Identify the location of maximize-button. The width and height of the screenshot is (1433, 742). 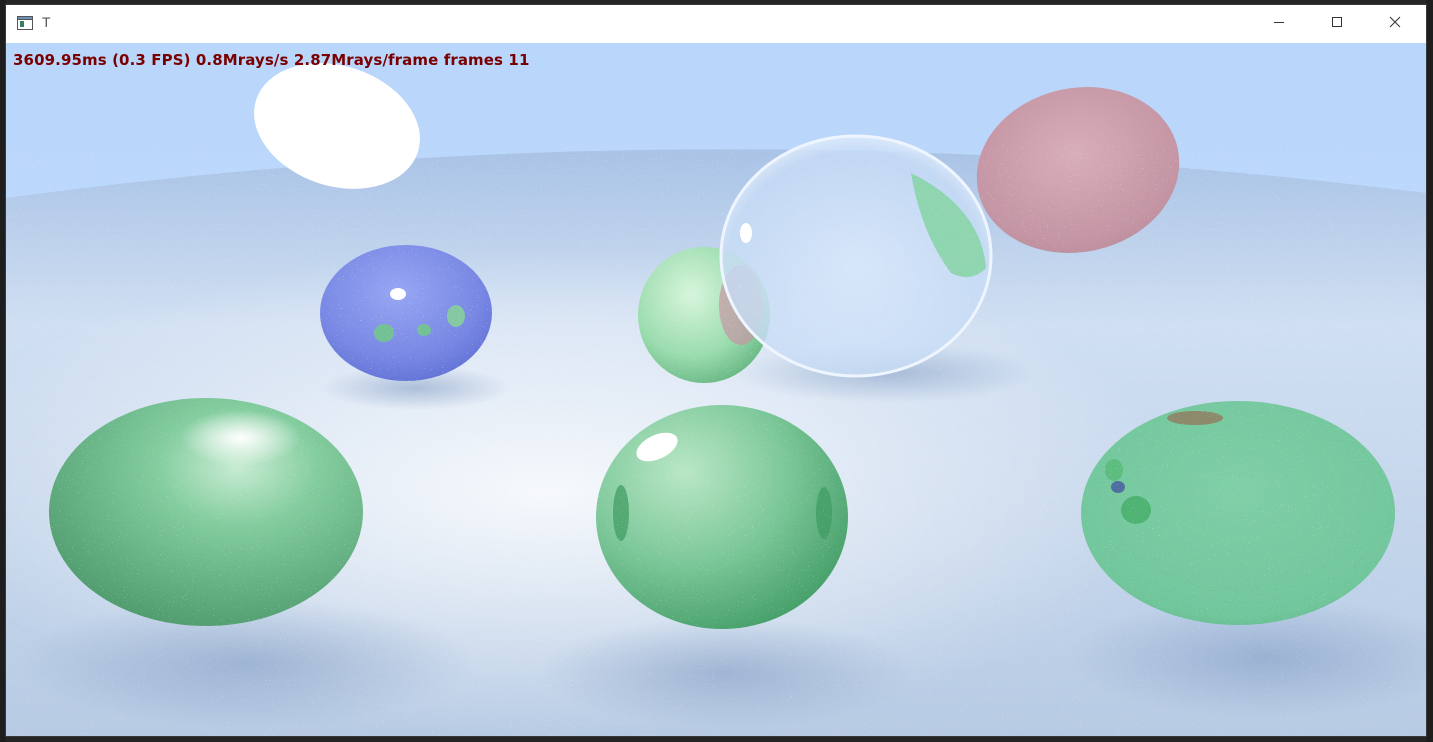
(1337, 24).